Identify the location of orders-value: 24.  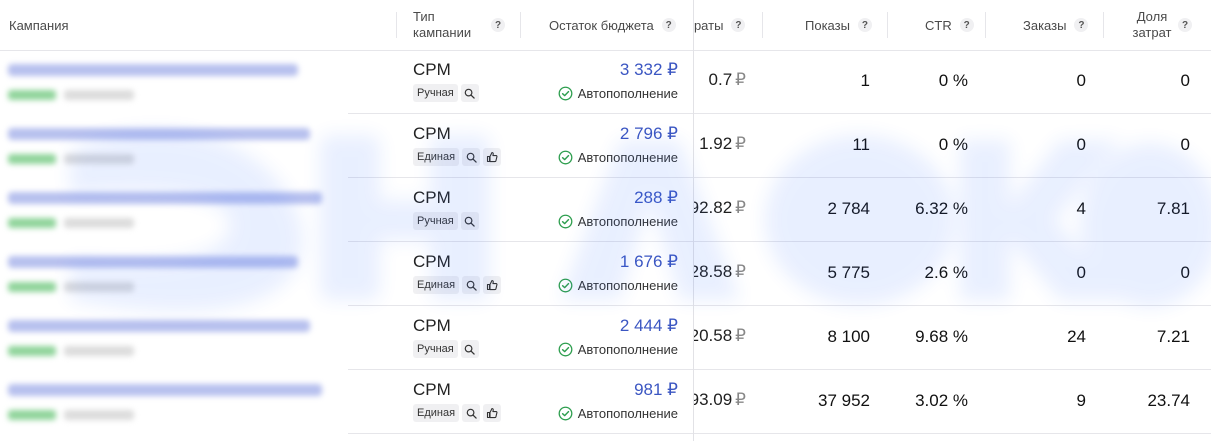
(1076, 336).